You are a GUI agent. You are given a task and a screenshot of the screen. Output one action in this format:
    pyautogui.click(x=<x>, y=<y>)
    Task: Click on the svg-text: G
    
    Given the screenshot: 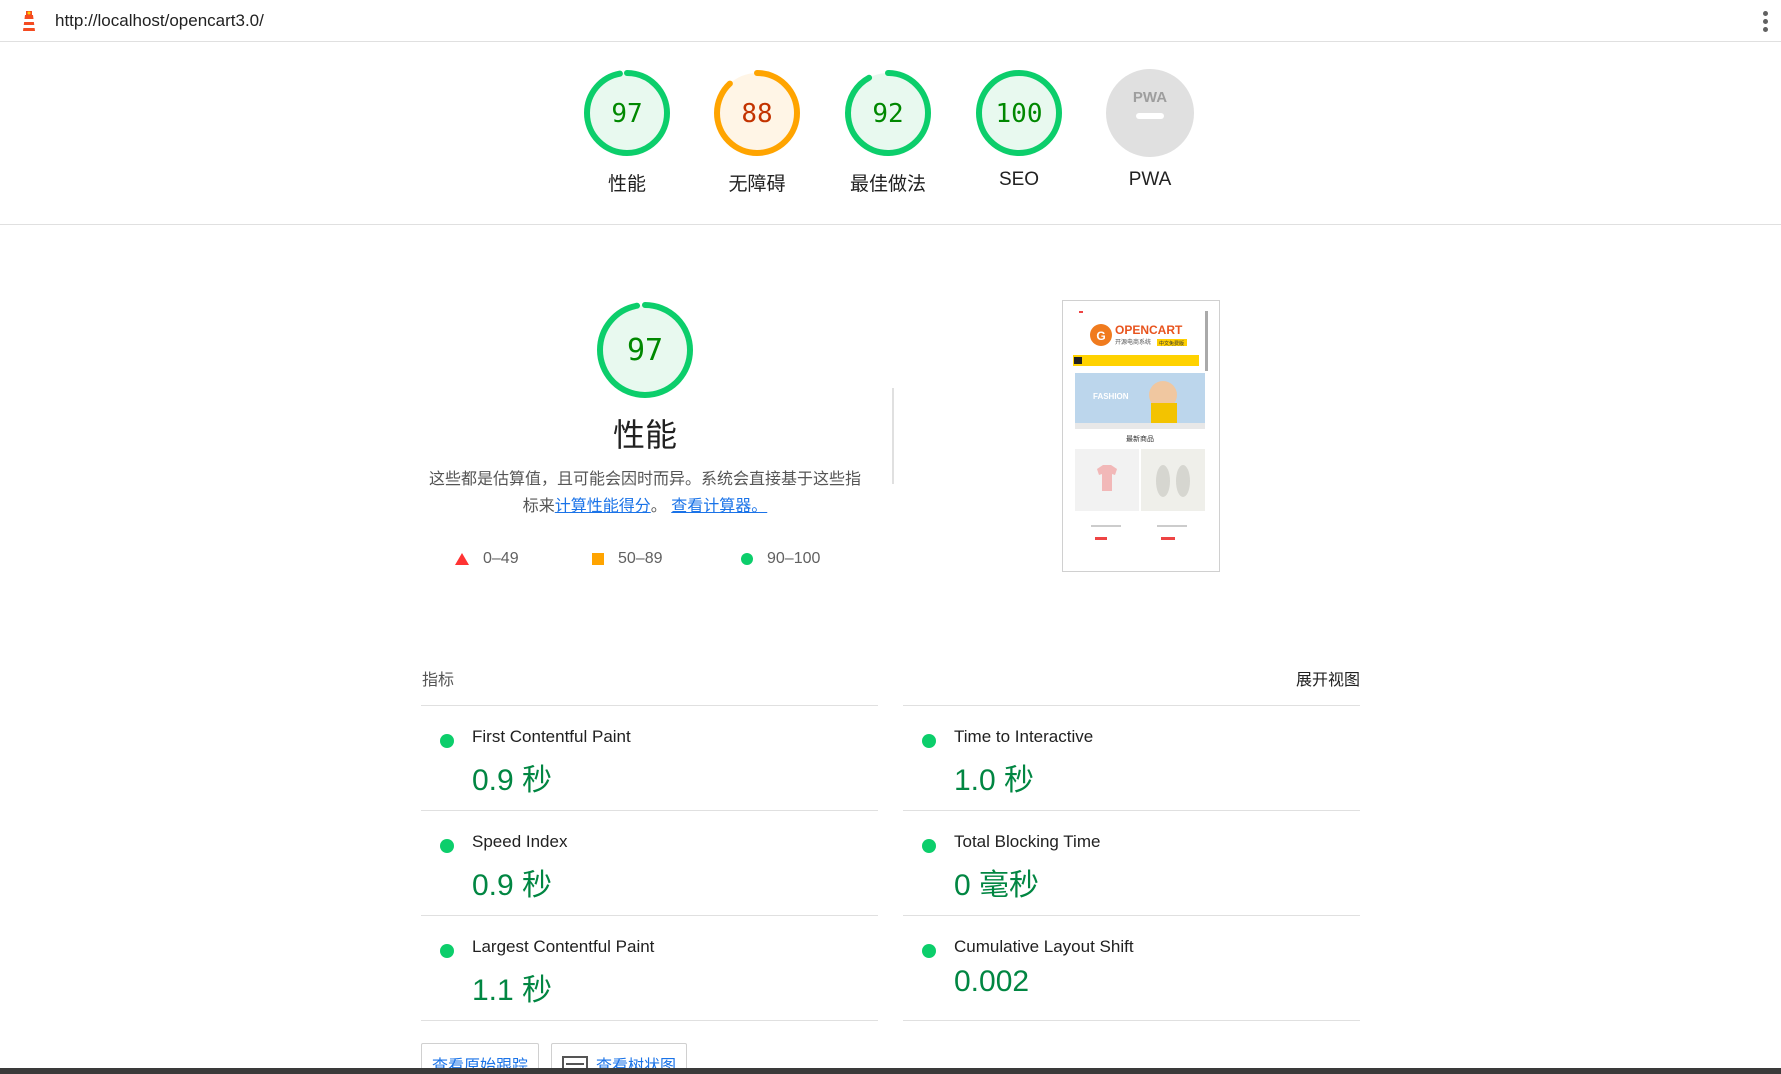 What is the action you would take?
    pyautogui.click(x=1100, y=336)
    